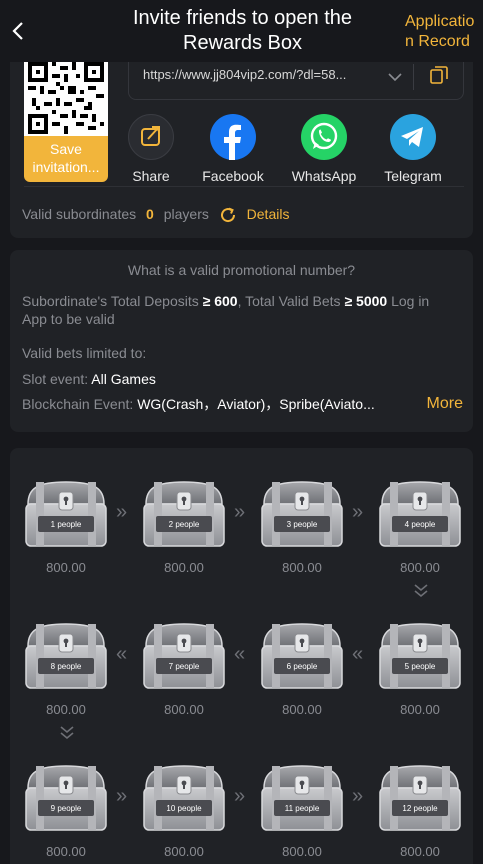  Describe the element at coordinates (55, 379) in the screenshot. I see `slot-event-label: Slot event:` at that location.